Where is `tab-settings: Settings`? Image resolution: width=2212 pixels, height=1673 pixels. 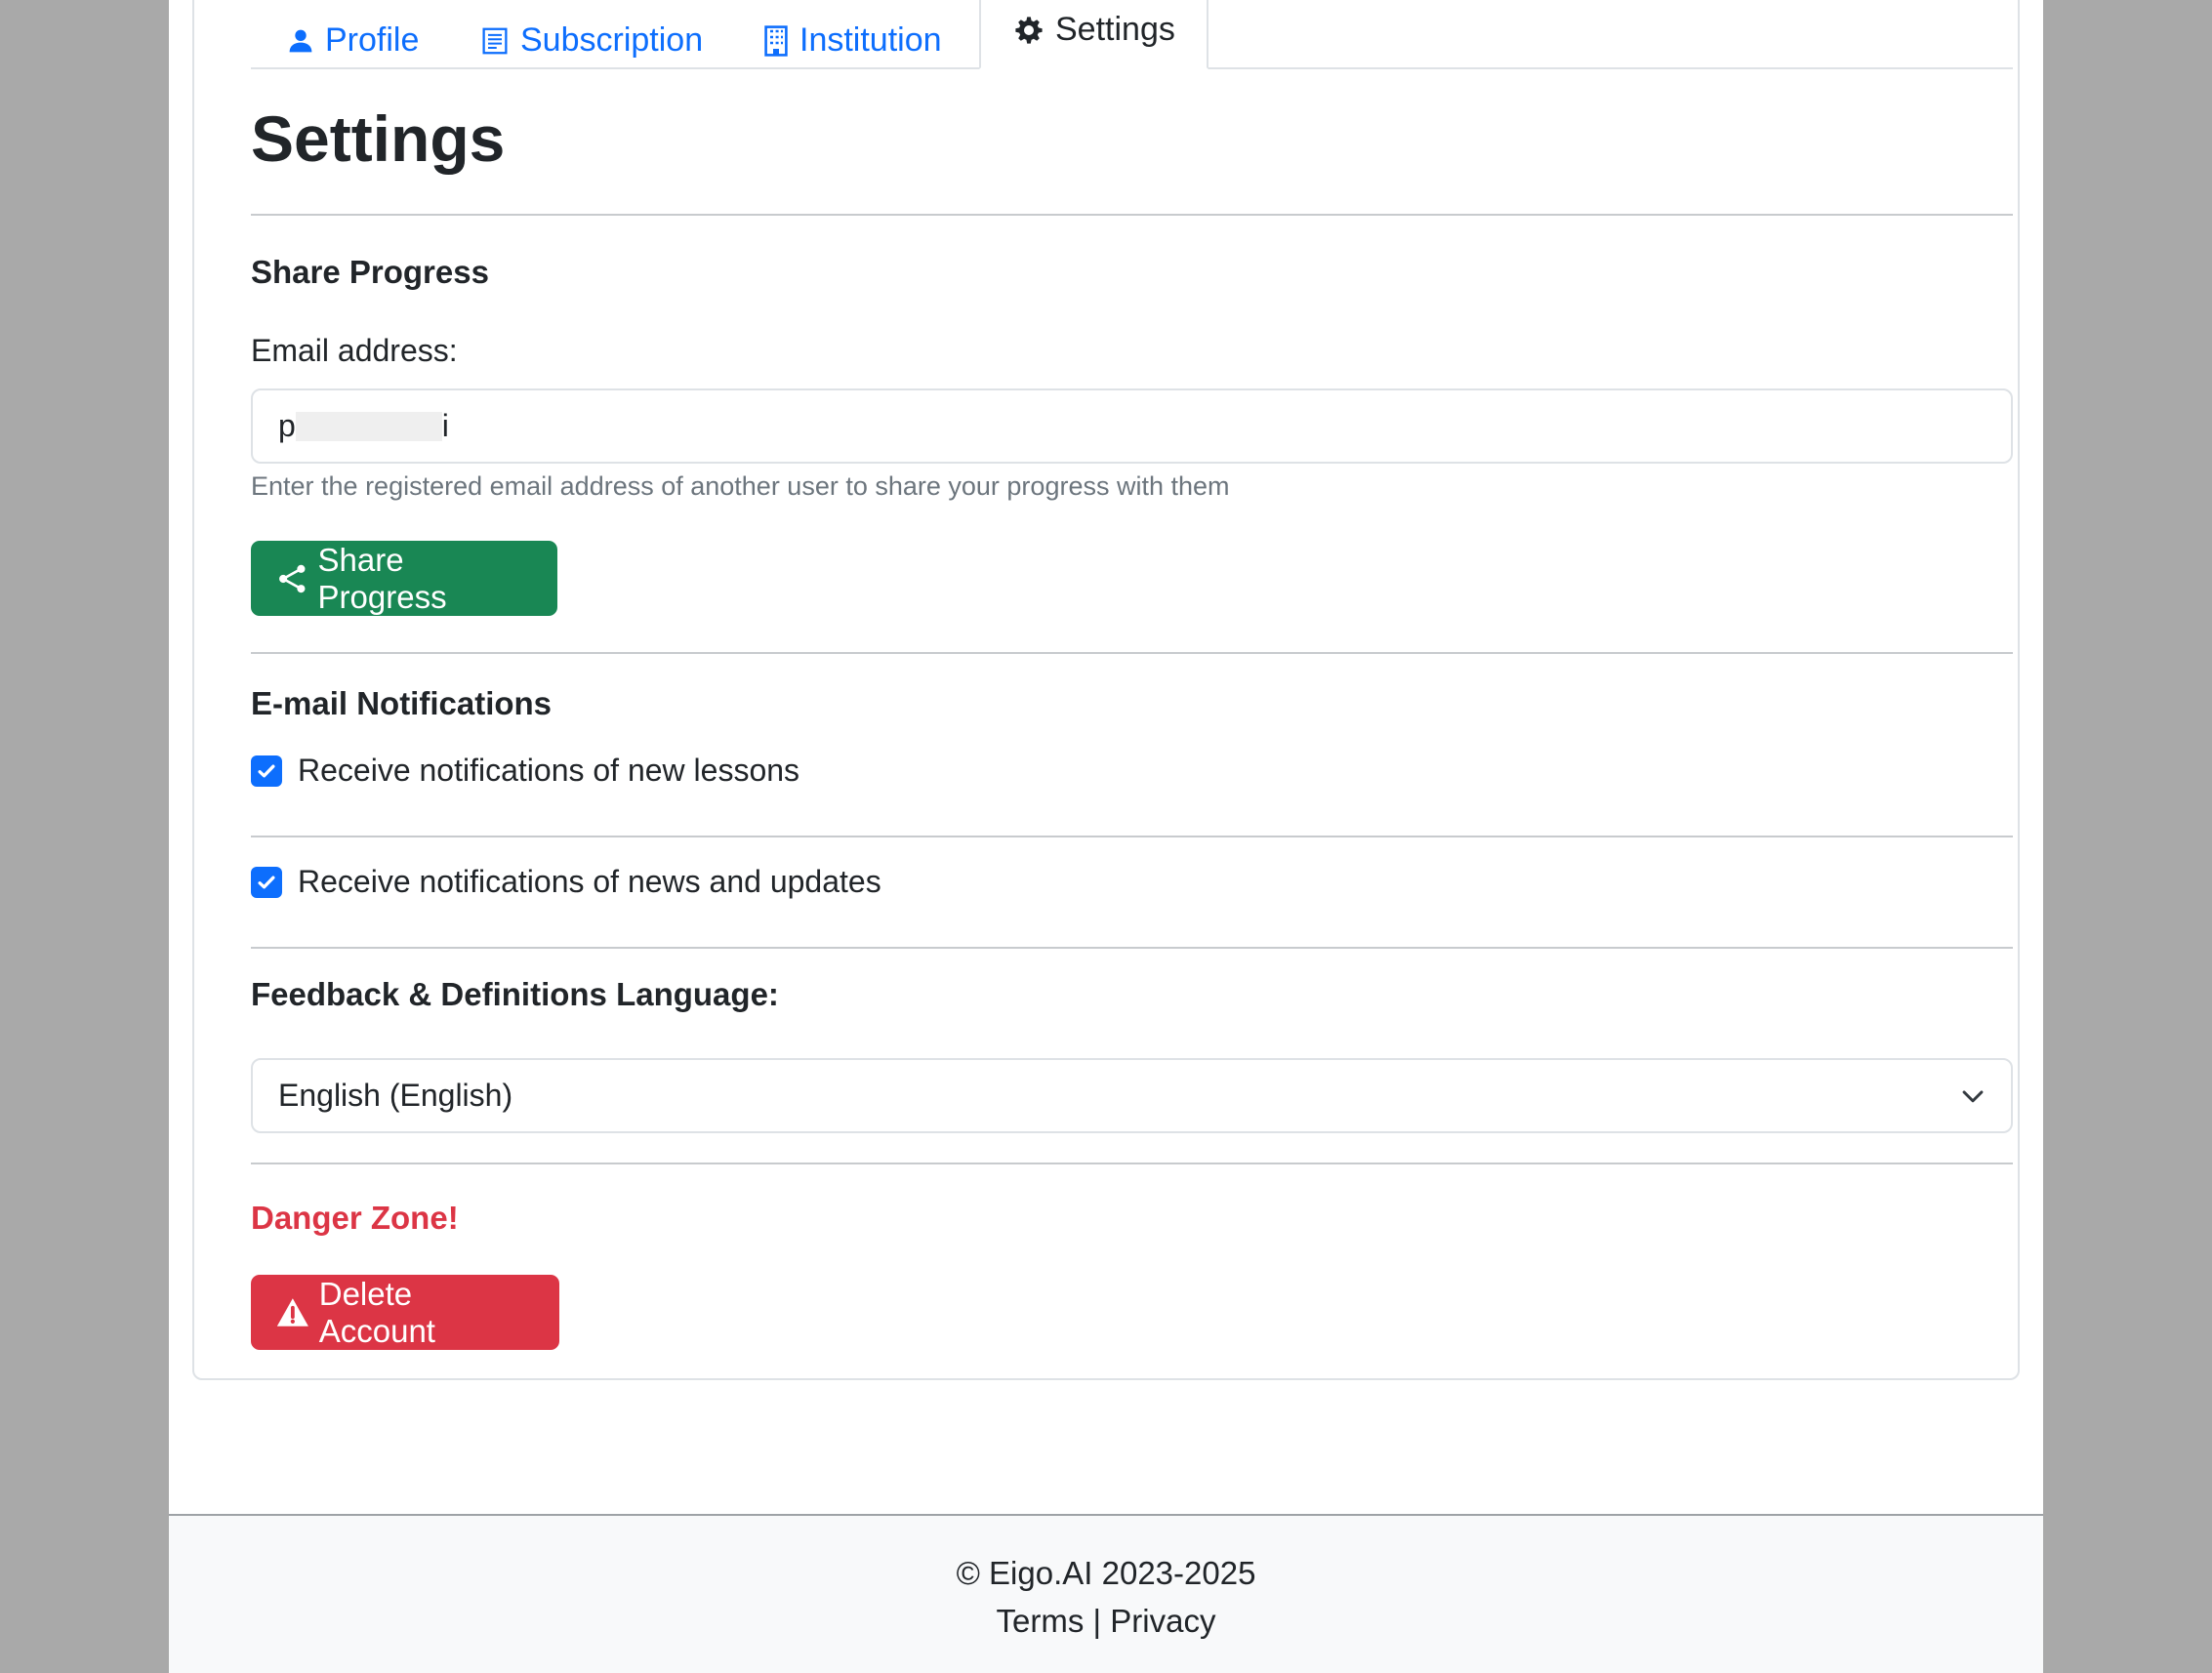
tab-settings: Settings is located at coordinates (1093, 34).